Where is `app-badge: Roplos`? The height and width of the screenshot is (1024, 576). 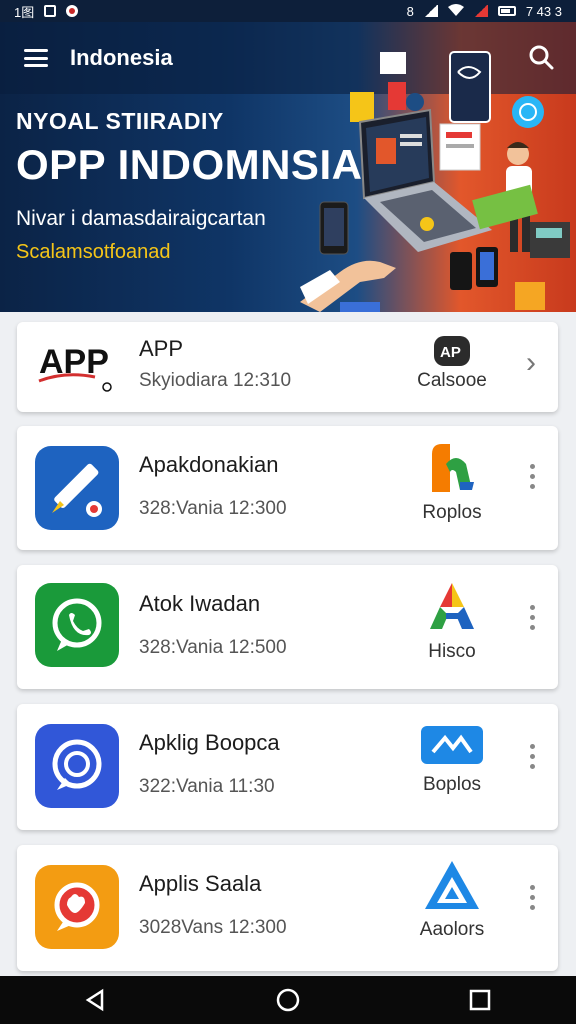
app-badge: Roplos is located at coordinates (452, 483).